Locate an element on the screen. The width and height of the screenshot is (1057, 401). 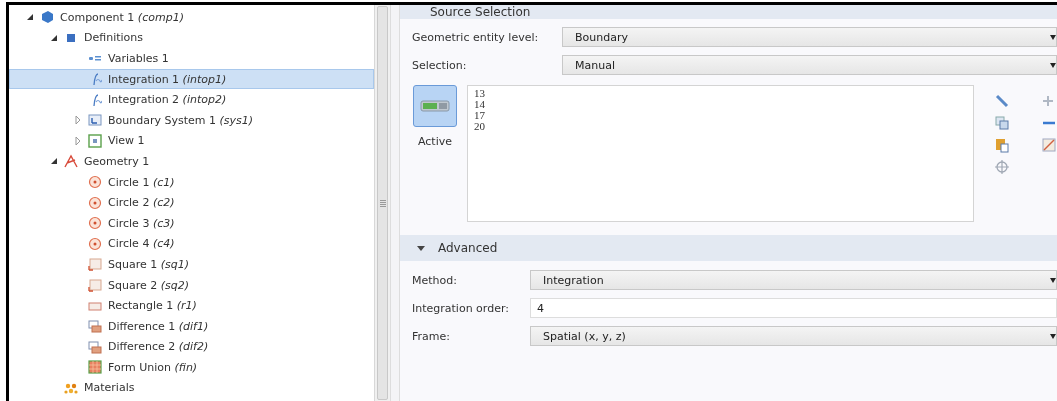
field-label: Integration order: is located at coordinates (461, 308).